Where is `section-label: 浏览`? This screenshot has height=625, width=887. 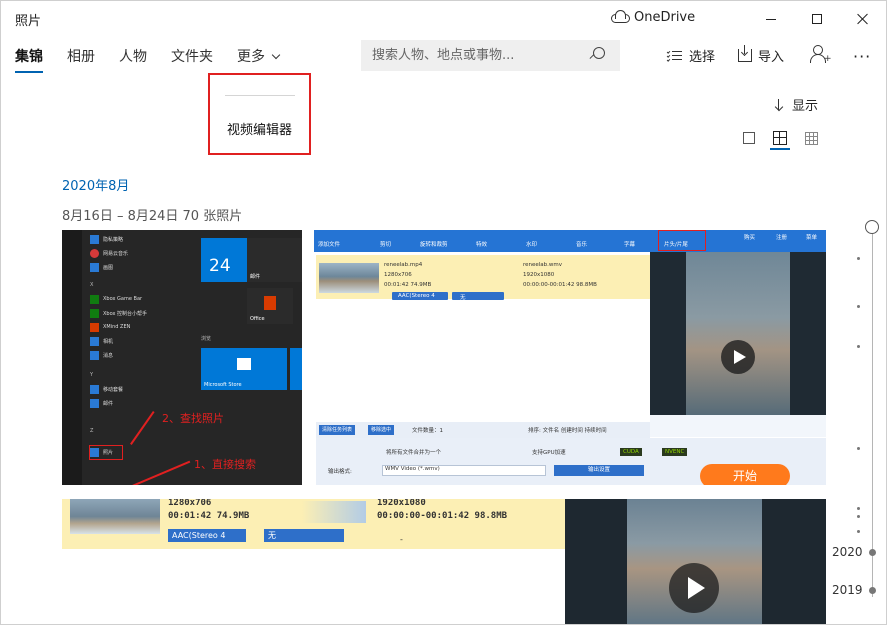
section-label: 浏览 is located at coordinates (206, 339).